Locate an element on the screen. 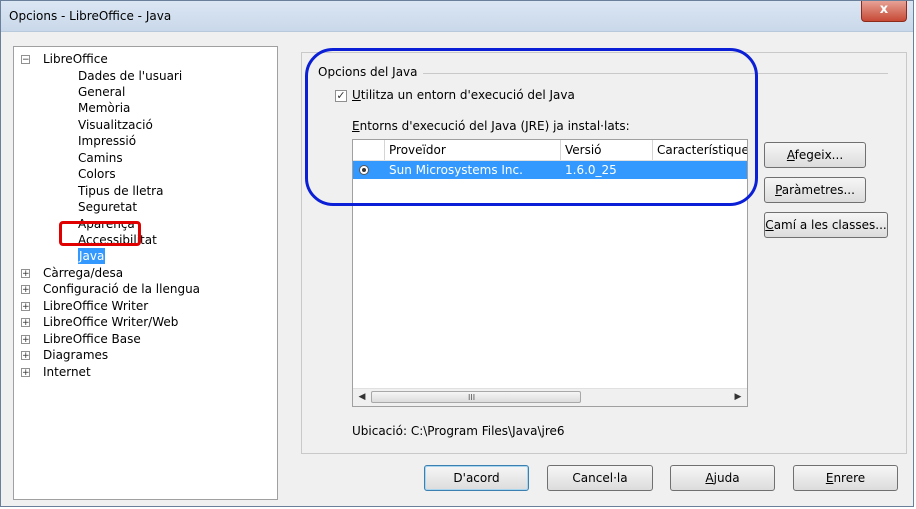 The width and height of the screenshot is (916, 509). tree-root-label: Càrrega/desa is located at coordinates (83, 273).